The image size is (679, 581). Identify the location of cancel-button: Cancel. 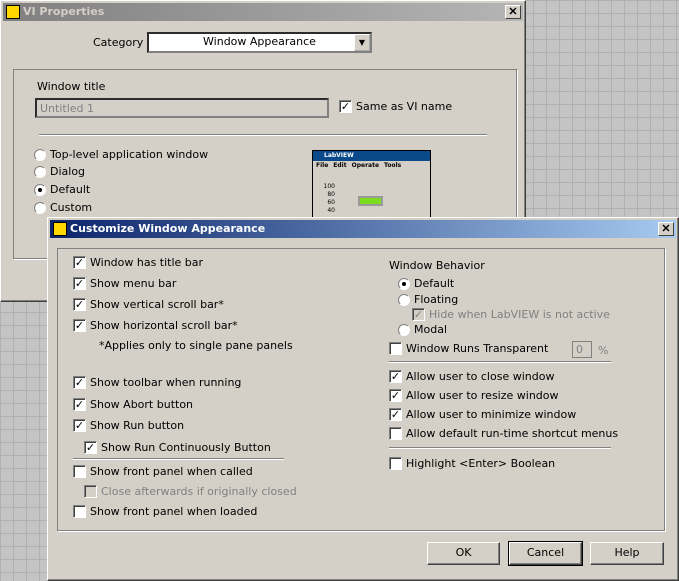
(545, 553).